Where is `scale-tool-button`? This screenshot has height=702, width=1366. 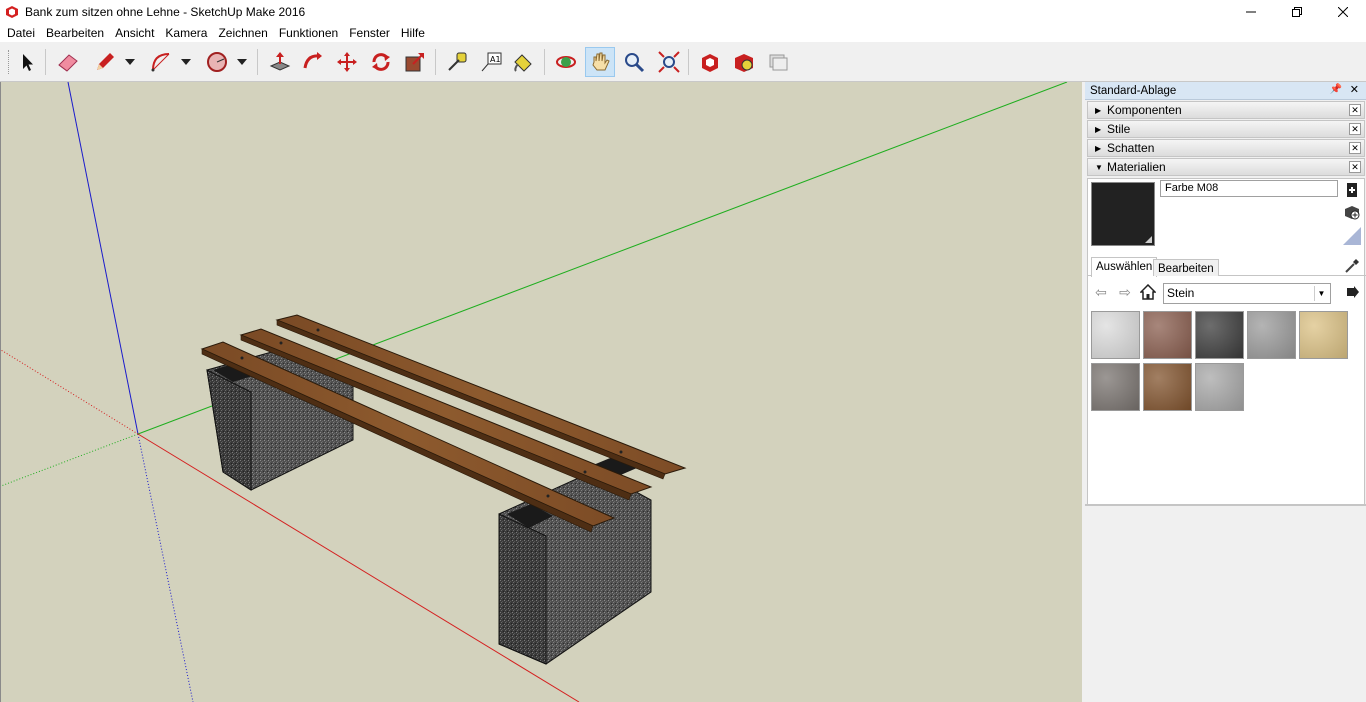 scale-tool-button is located at coordinates (415, 62).